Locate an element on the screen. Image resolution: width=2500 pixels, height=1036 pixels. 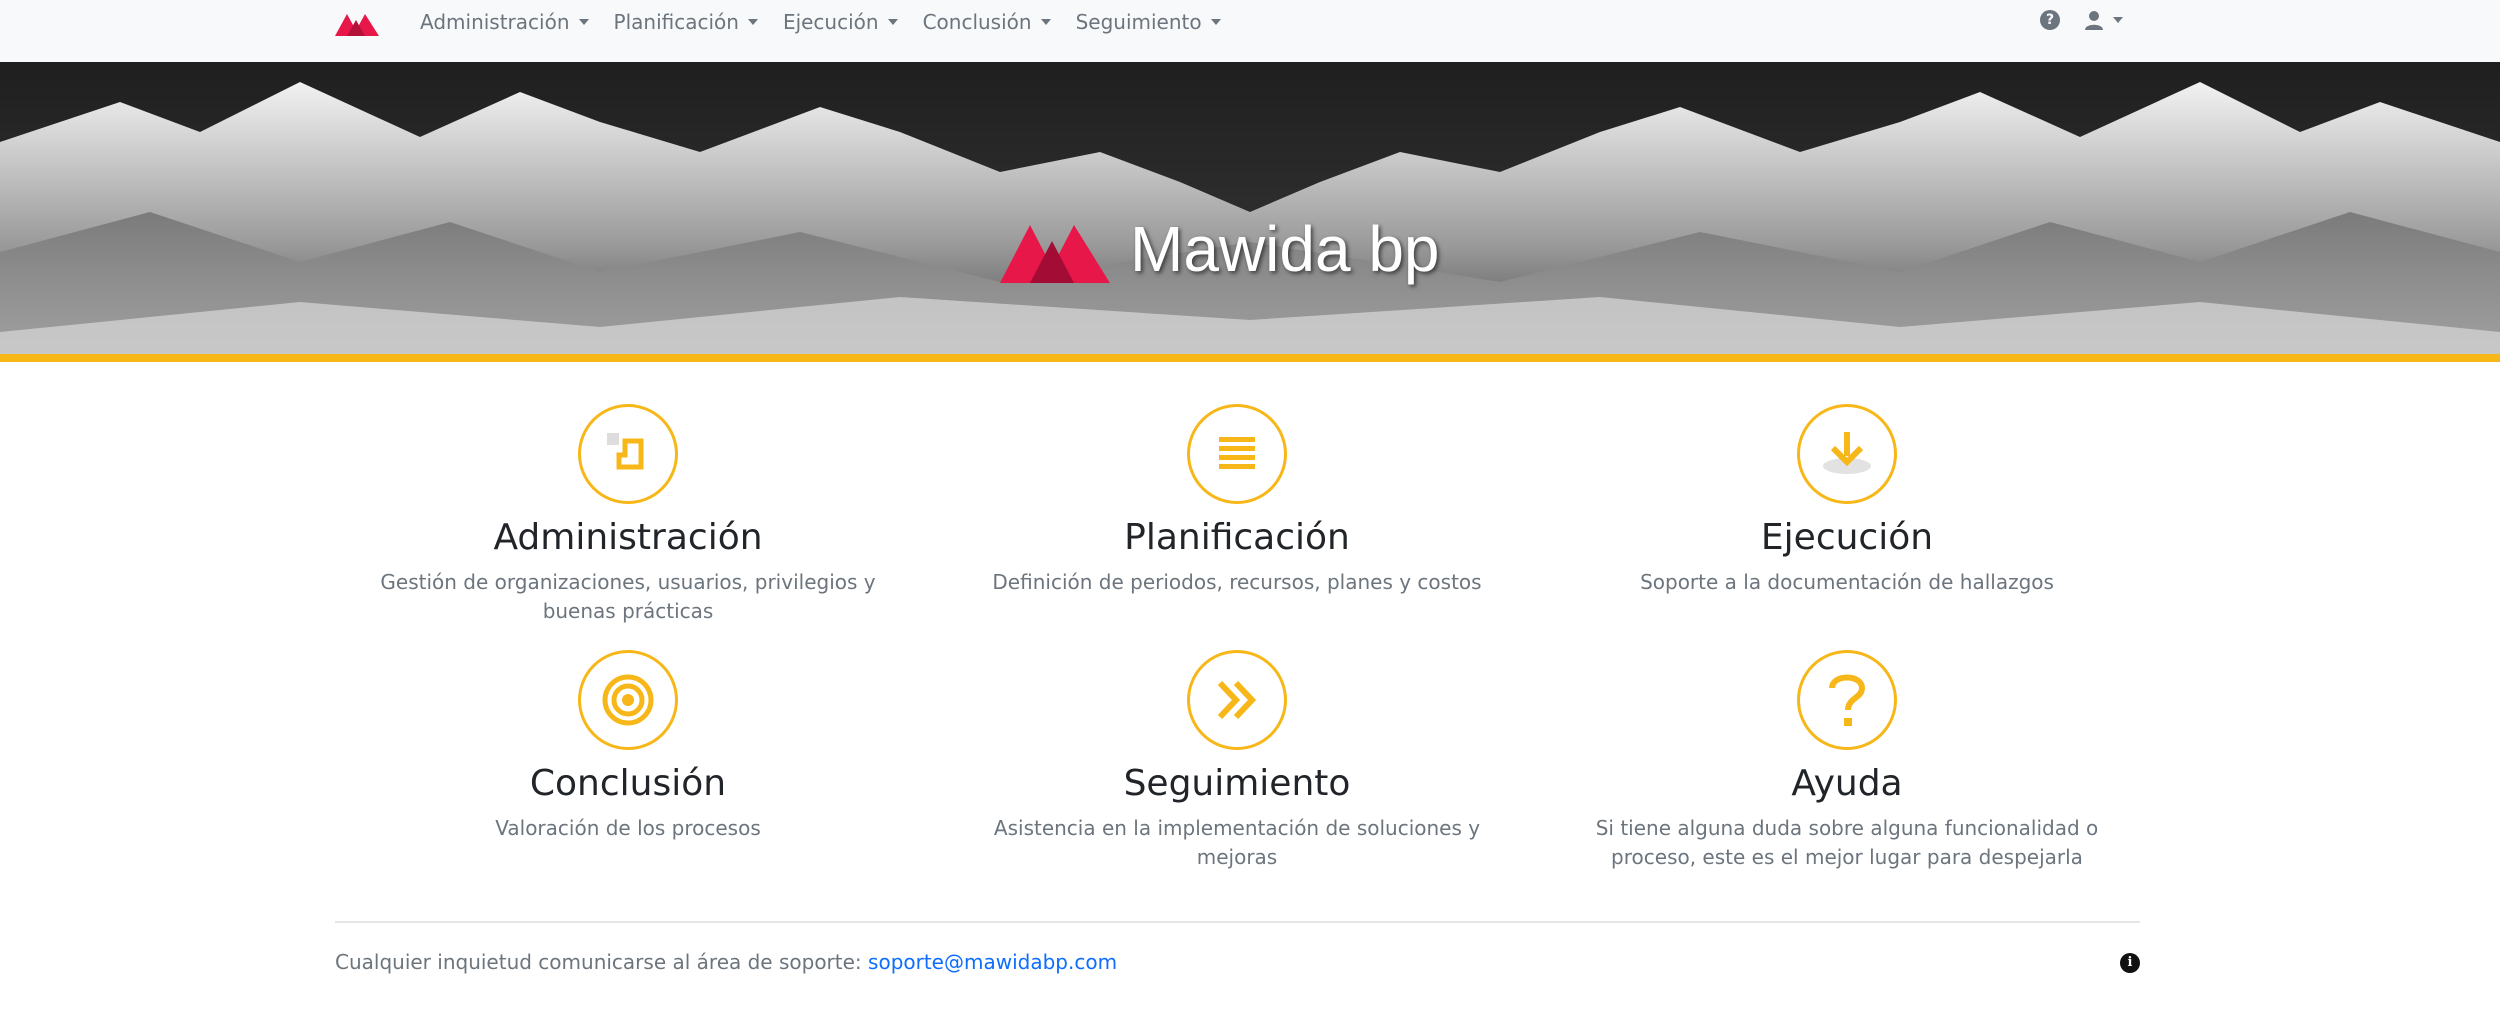
card-description: Valoración de los procesos is located at coordinates (628, 828).